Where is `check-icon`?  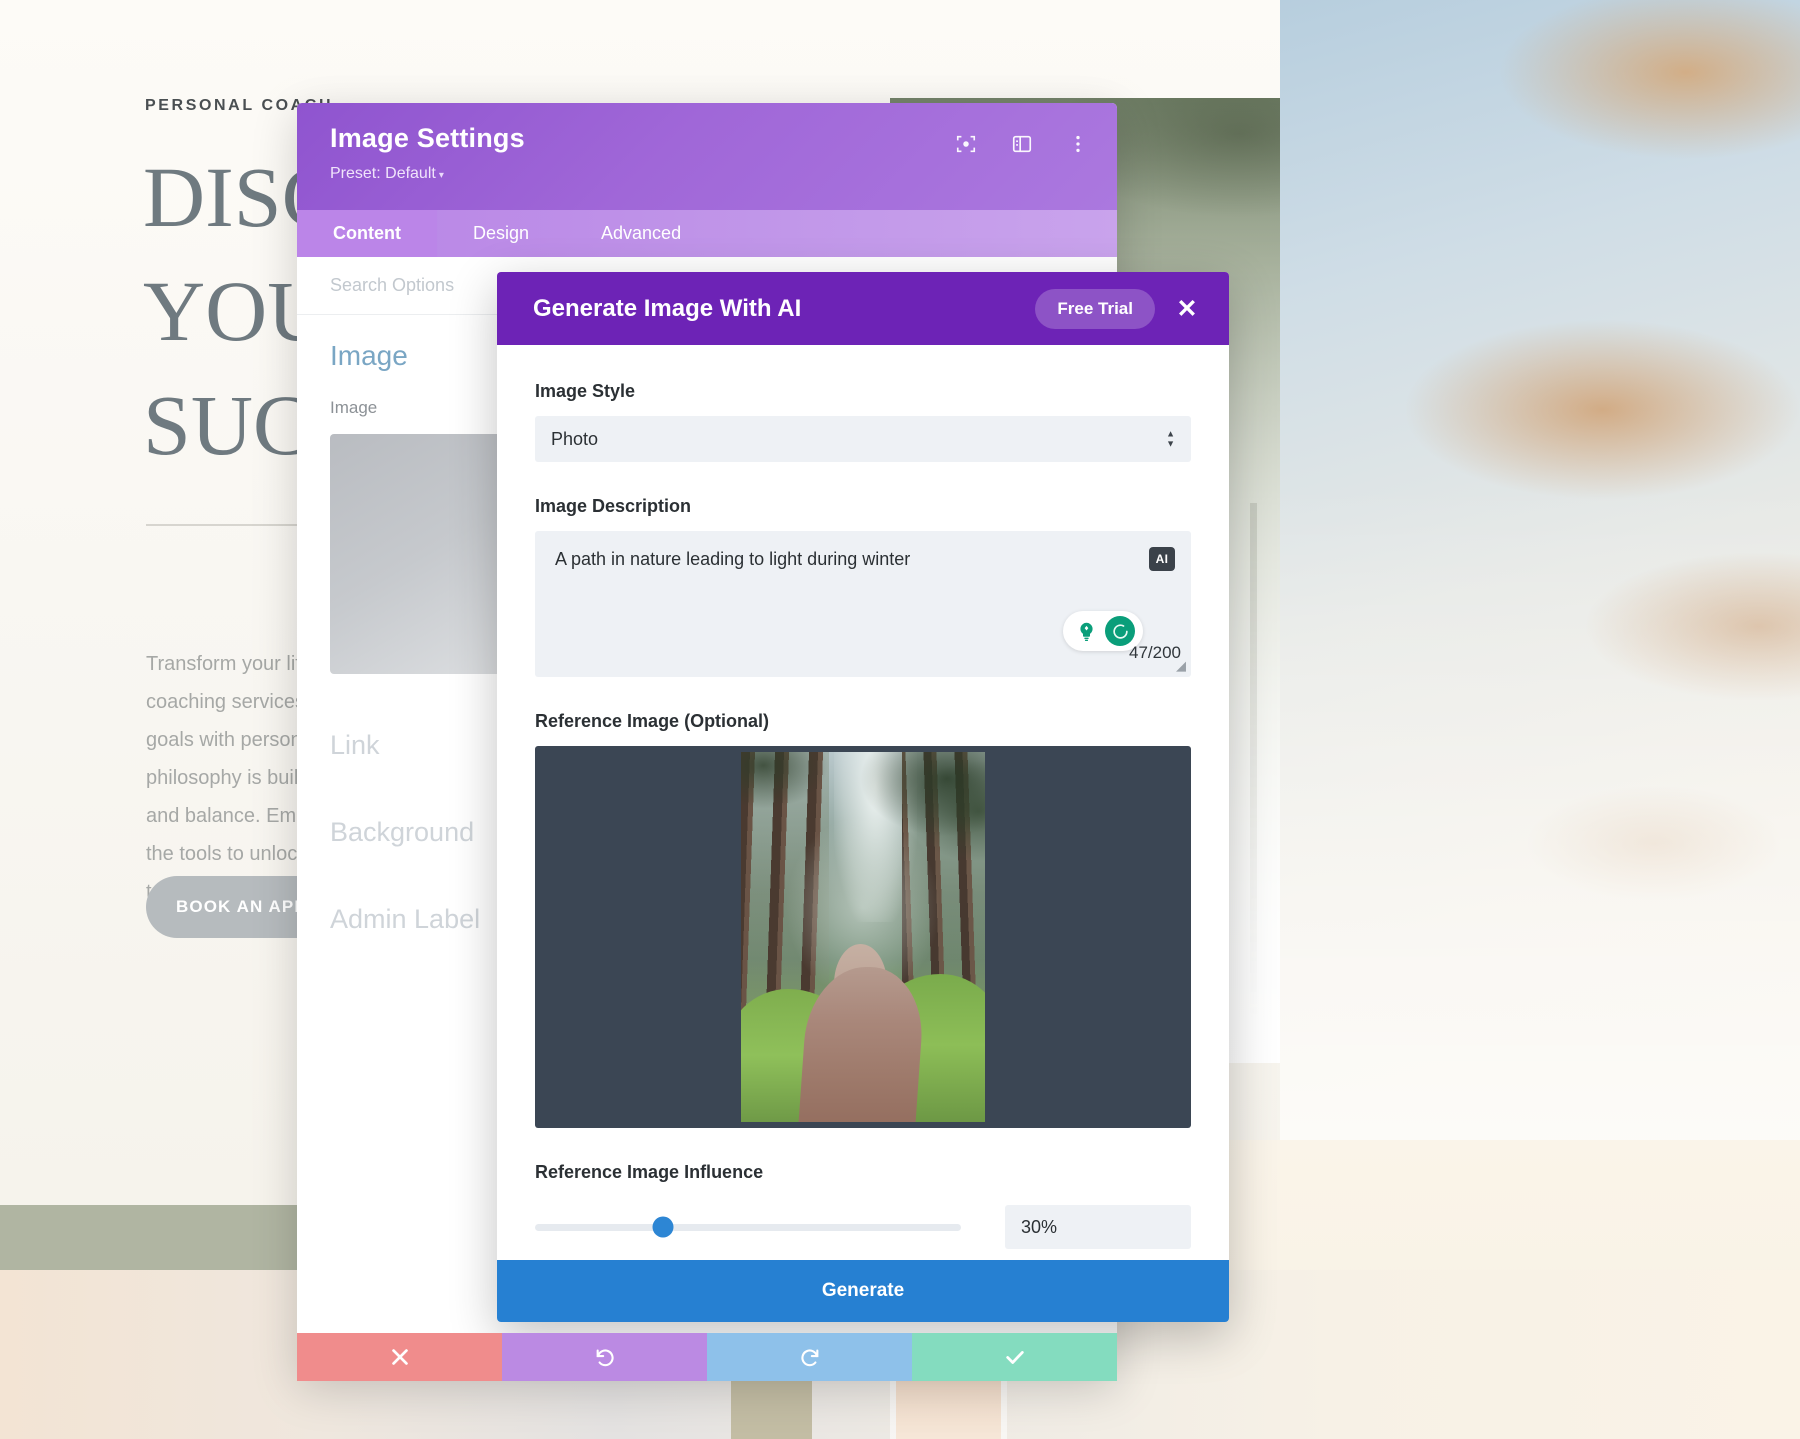
check-icon is located at coordinates (1014, 1357).